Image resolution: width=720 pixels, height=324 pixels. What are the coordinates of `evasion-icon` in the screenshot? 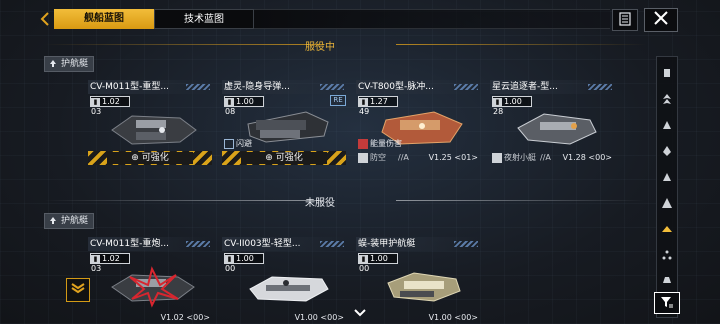 It's located at (229, 144).